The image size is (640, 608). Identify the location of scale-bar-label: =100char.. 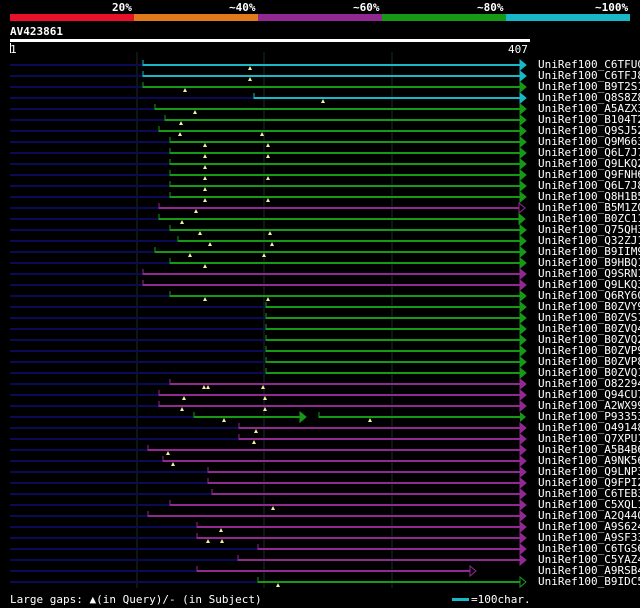
(501, 599).